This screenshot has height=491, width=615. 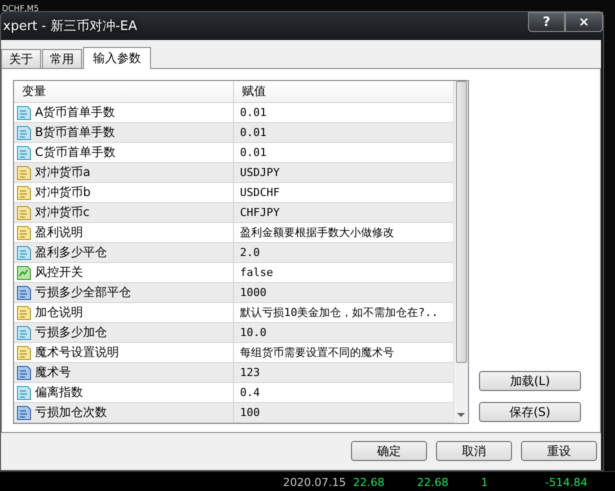 What do you see at coordinates (70, 26) in the screenshot?
I see `window-title: xpert - 新三币对冲-EA` at bounding box center [70, 26].